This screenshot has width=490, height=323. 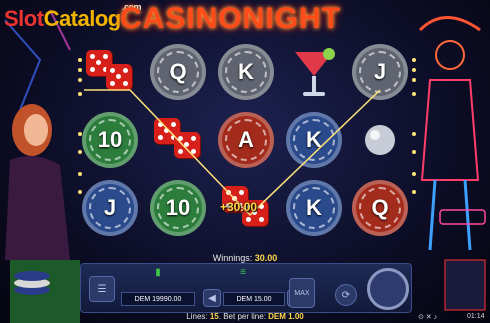 What do you see at coordinates (197, 316) in the screenshot?
I see `lines-label: Lines:` at bounding box center [197, 316].